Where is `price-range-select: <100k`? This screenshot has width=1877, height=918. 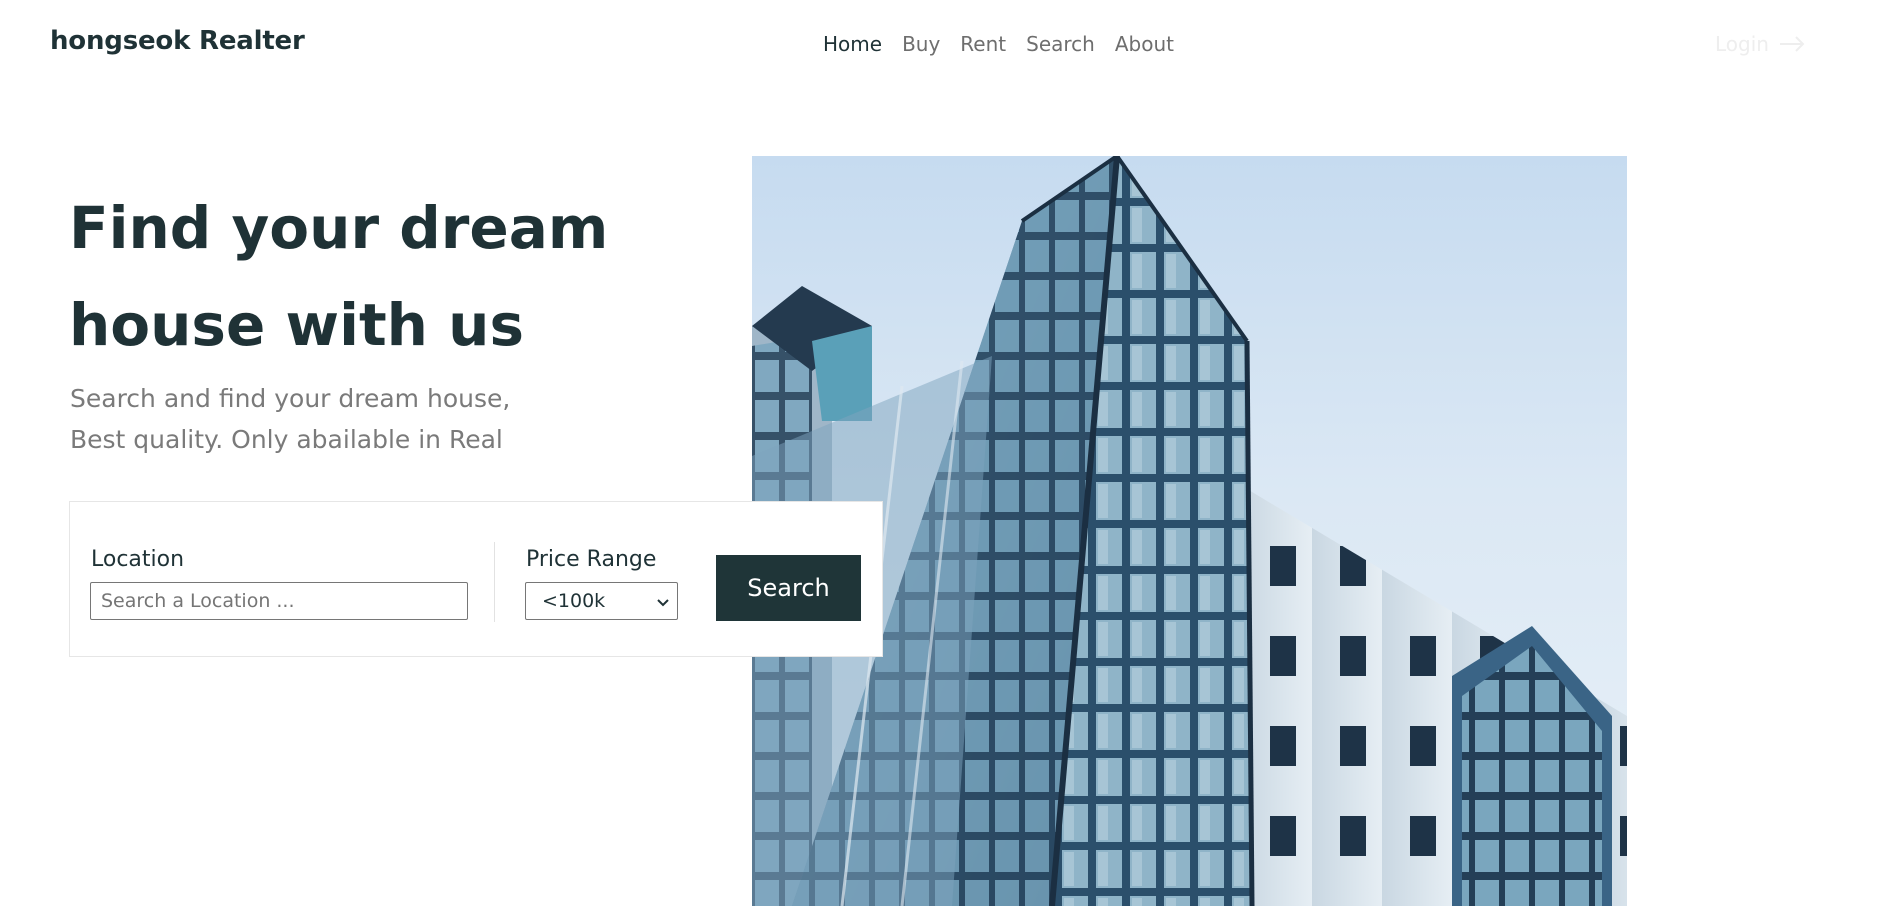
price-range-select: <100k is located at coordinates (601, 601).